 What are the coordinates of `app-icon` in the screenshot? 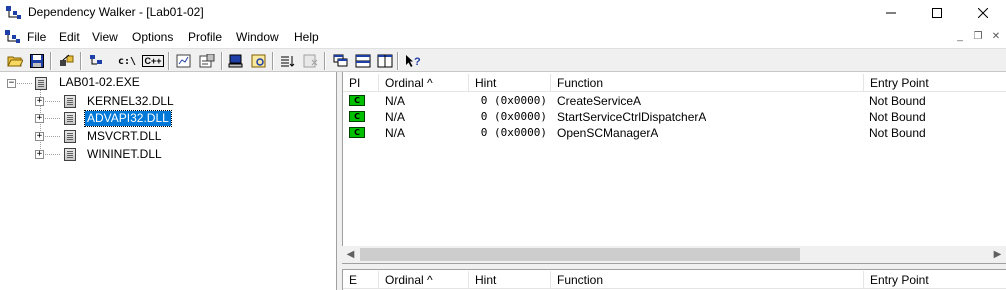 It's located at (13, 12).